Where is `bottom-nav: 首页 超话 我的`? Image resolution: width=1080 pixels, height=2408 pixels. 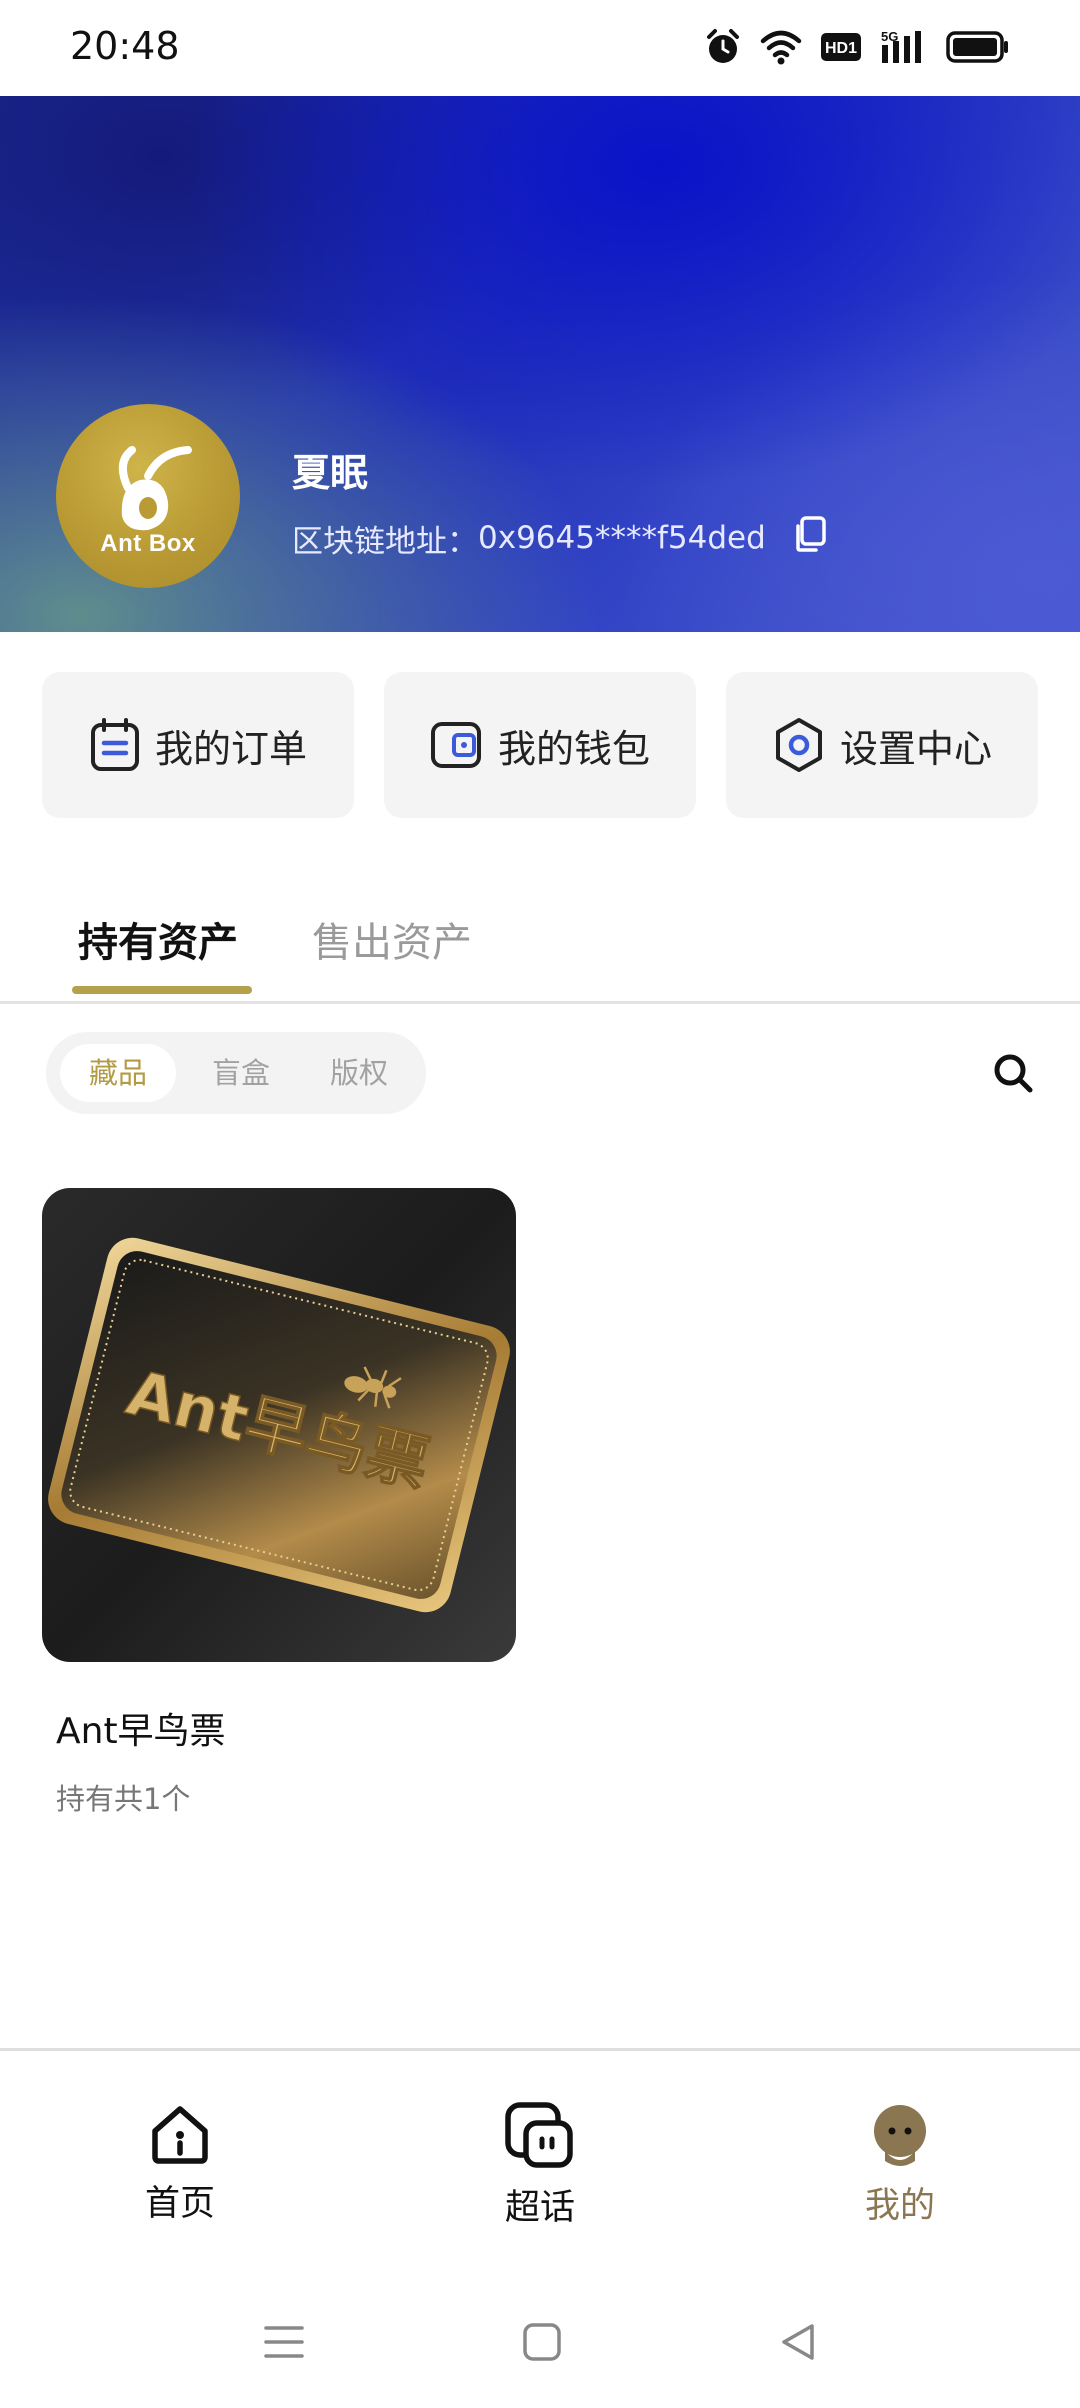
bottom-nav: 首页 超话 我的 is located at coordinates (540, 2153).